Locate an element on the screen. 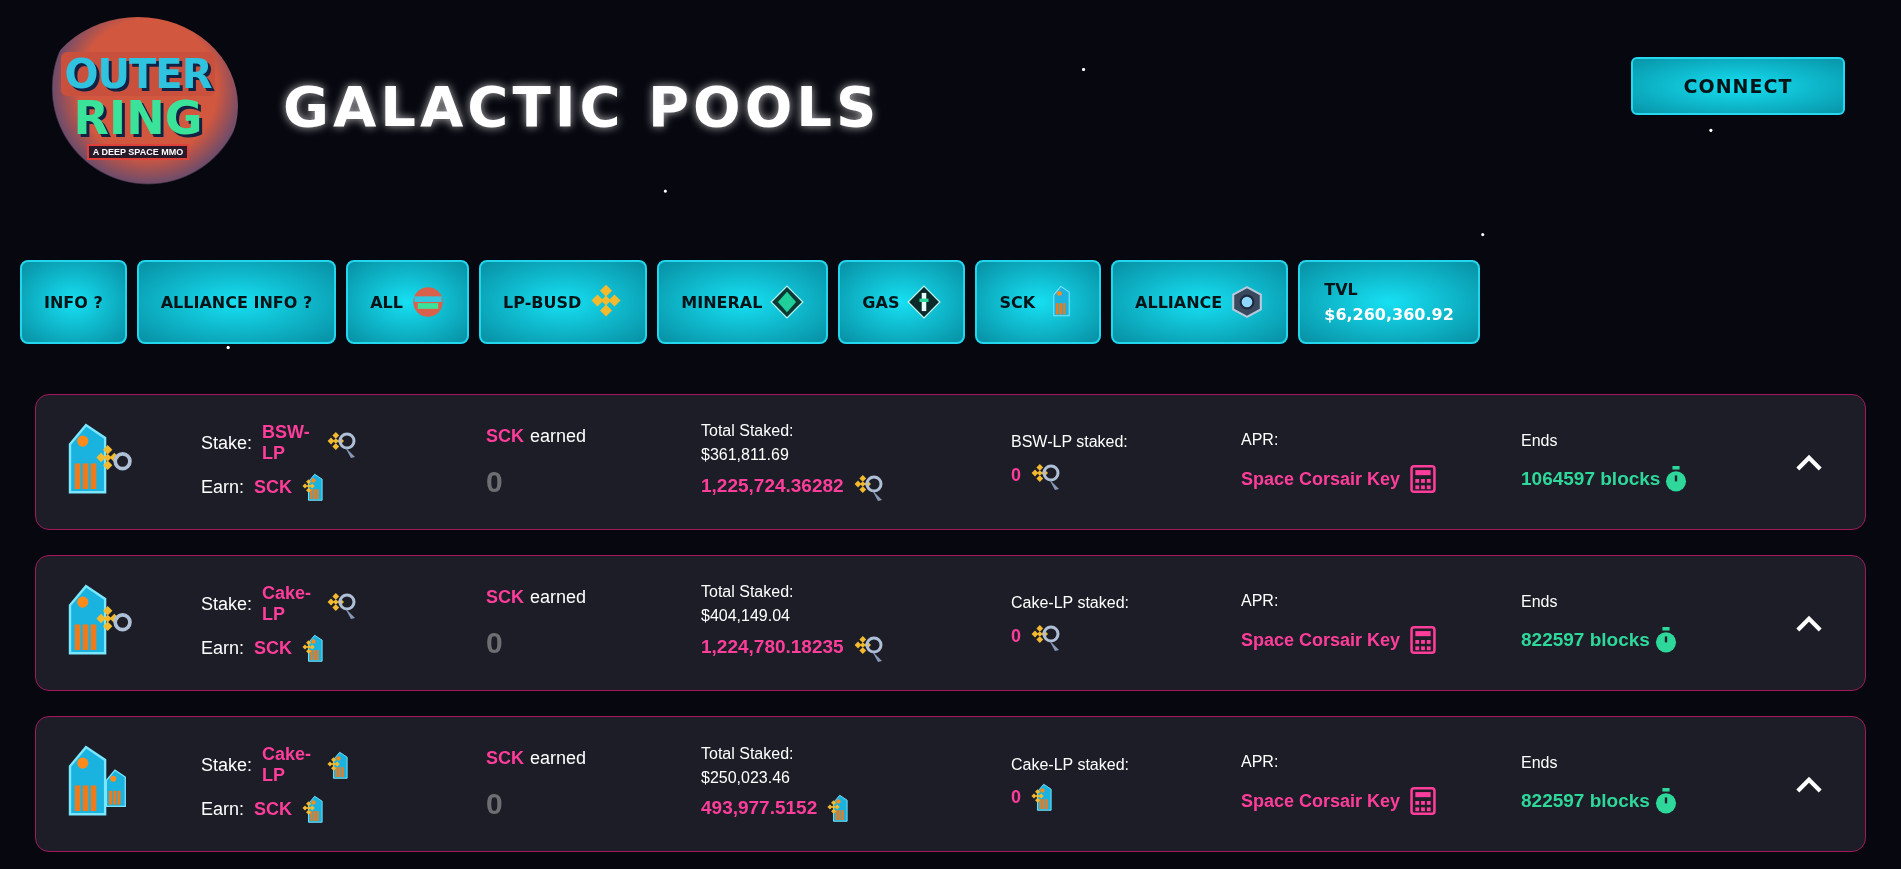  tab-label: GAS is located at coordinates (881, 302).